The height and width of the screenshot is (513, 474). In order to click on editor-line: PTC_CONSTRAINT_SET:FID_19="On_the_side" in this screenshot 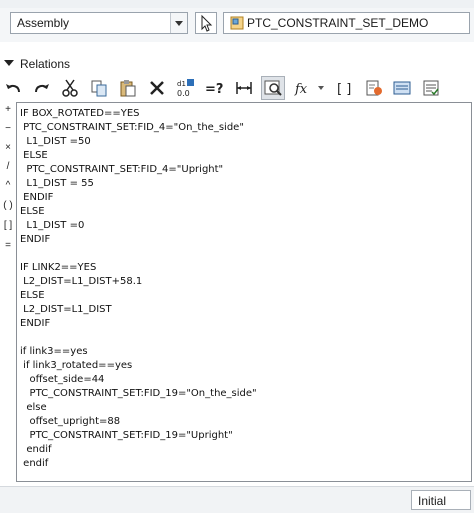, I will do `click(138, 393)`.